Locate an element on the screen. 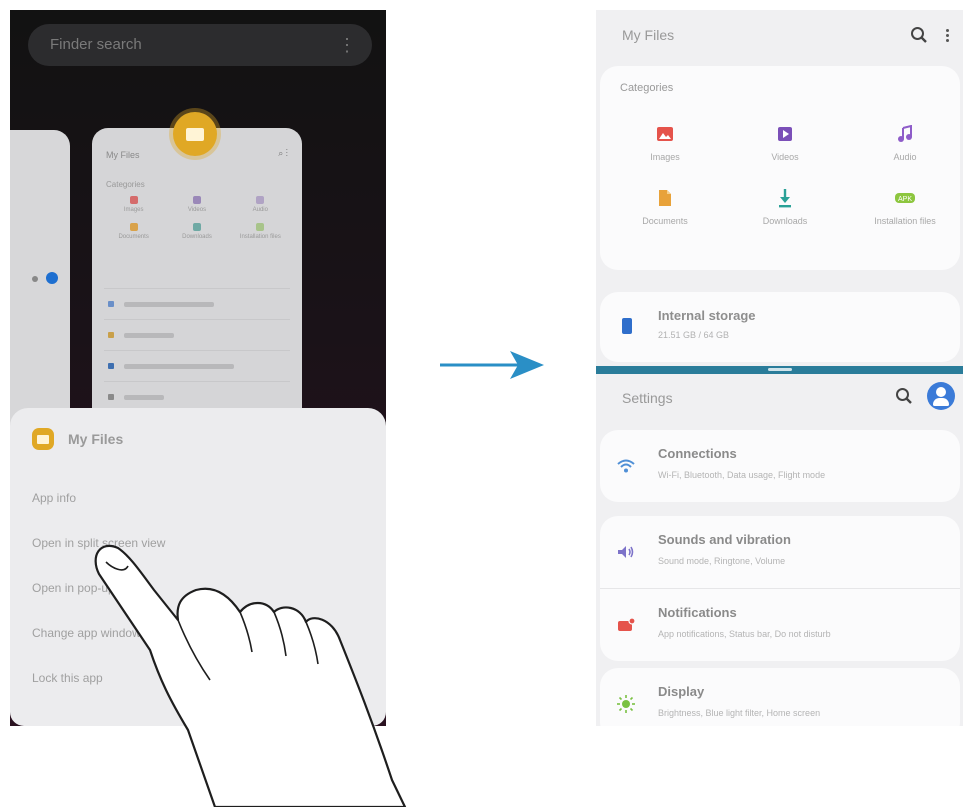 This screenshot has height=807, width=963. category-documents: Documents is located at coordinates (665, 206).